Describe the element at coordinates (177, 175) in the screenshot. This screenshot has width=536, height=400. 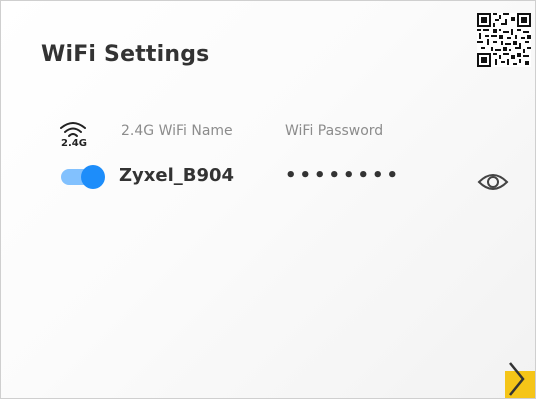
I see `wifi-ssid-value: Zyxel_B904` at that location.